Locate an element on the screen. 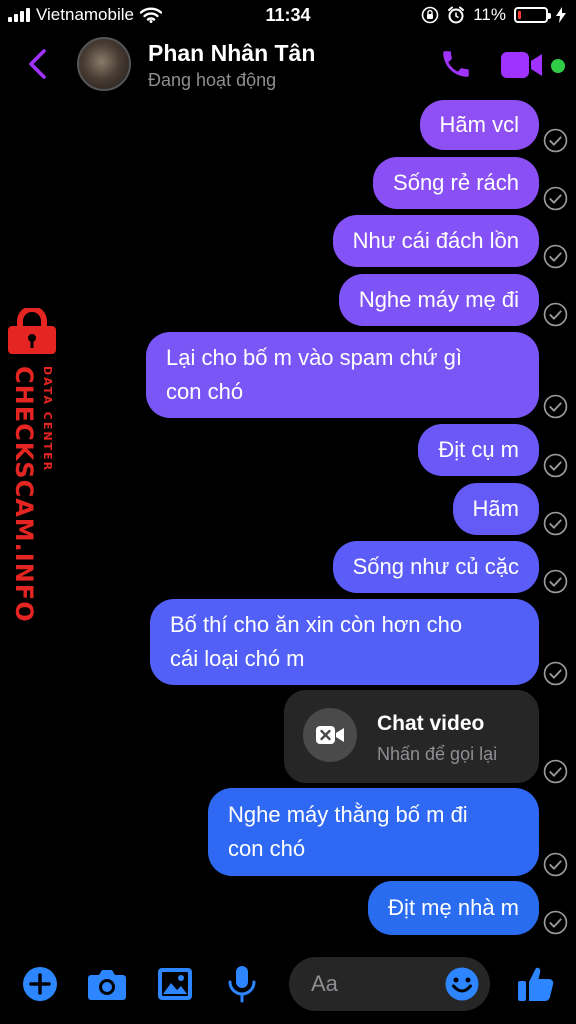 The width and height of the screenshot is (576, 1024). message-bubble: Nghe máy thằng bố m đi con chó is located at coordinates (373, 832).